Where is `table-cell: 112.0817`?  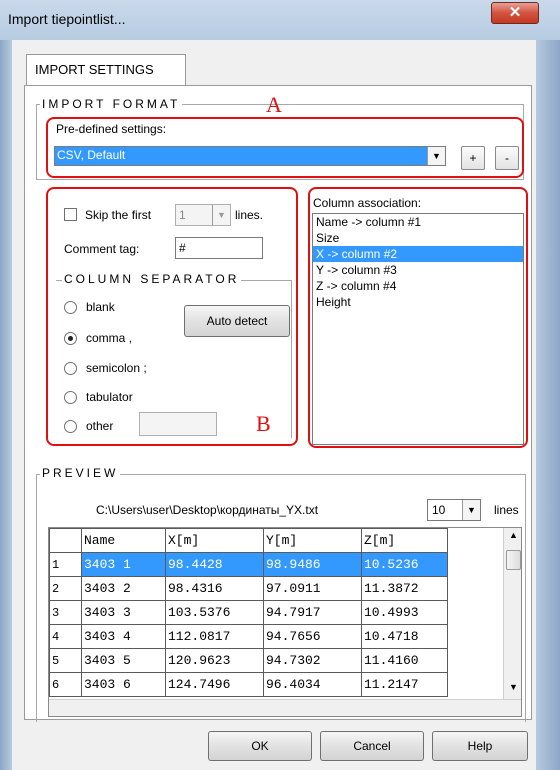
table-cell: 112.0817 is located at coordinates (214, 636).